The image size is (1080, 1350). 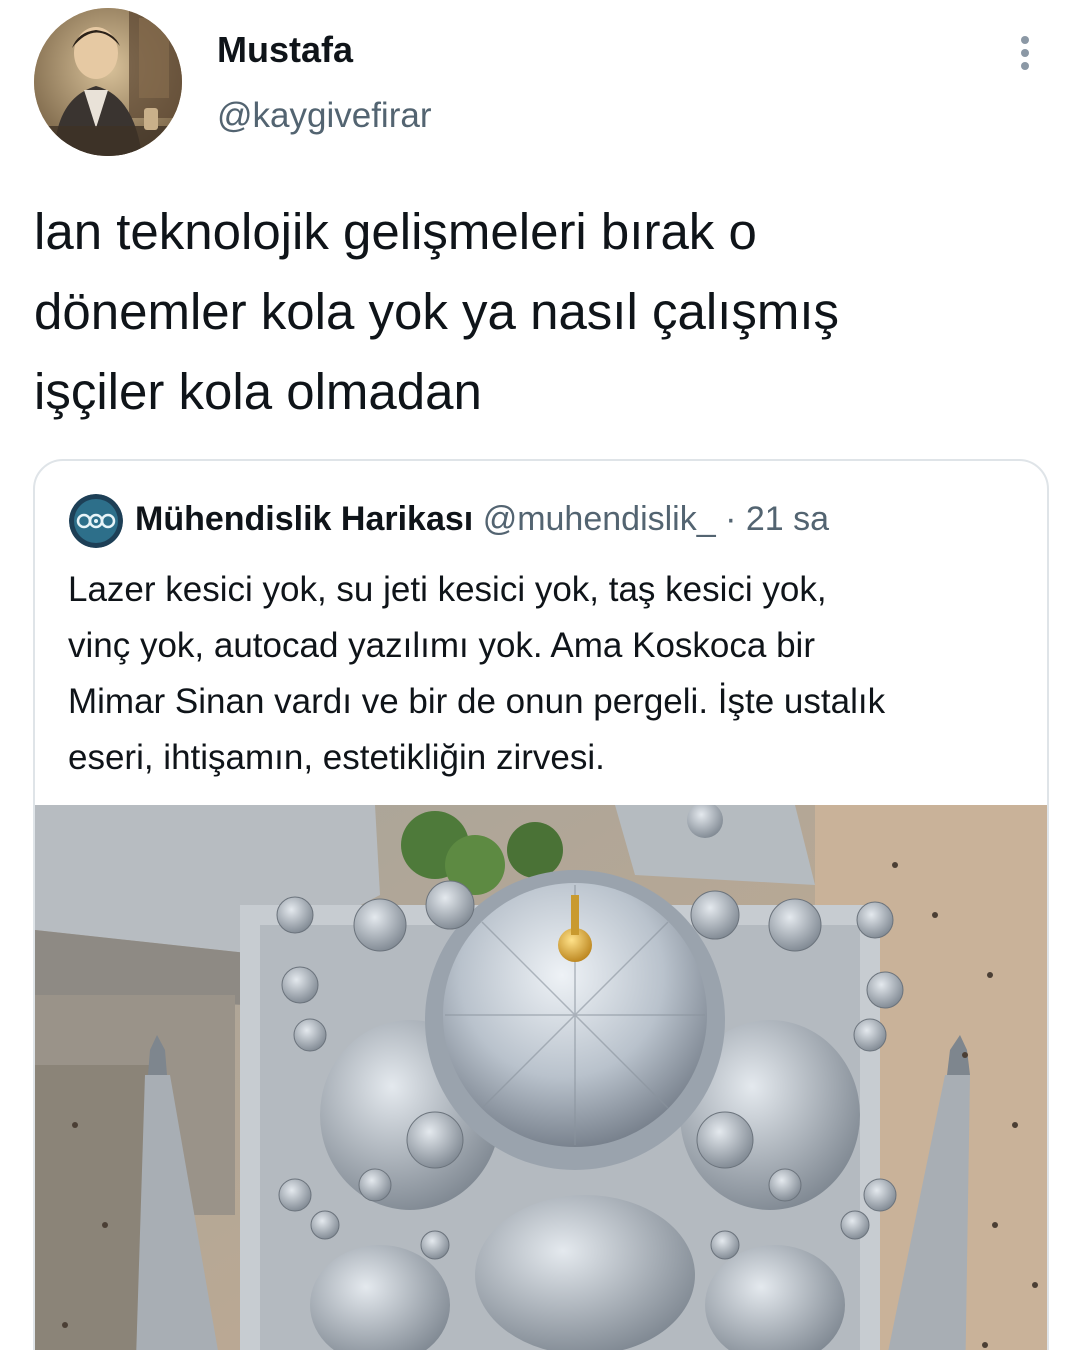 What do you see at coordinates (285, 50) in the screenshot?
I see `author-name: Mustafa` at bounding box center [285, 50].